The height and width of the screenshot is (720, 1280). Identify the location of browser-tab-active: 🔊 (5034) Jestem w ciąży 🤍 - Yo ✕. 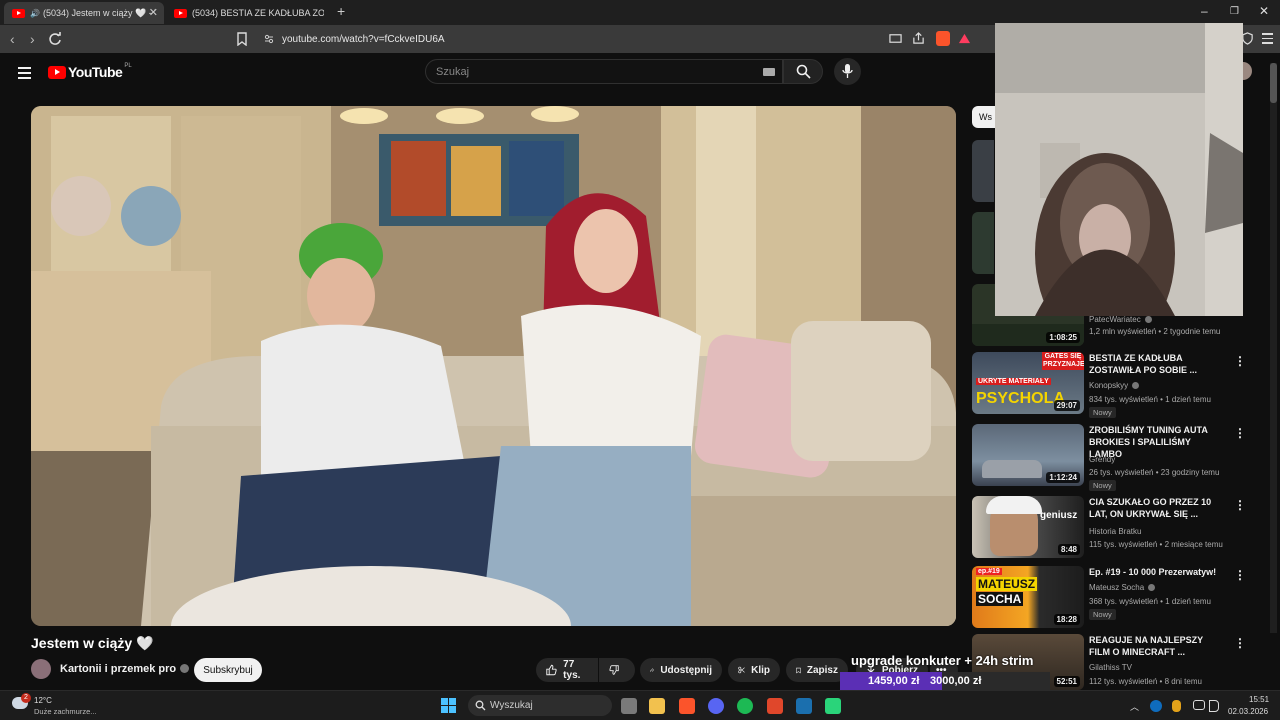
(84, 13).